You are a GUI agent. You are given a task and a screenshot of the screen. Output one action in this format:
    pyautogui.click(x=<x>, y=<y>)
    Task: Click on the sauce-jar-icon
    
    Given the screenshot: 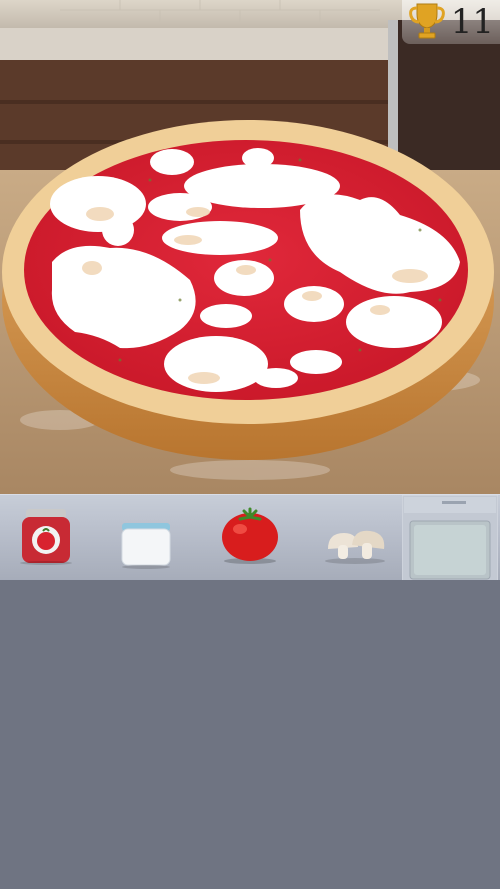 What is the action you would take?
    pyautogui.click(x=46, y=535)
    